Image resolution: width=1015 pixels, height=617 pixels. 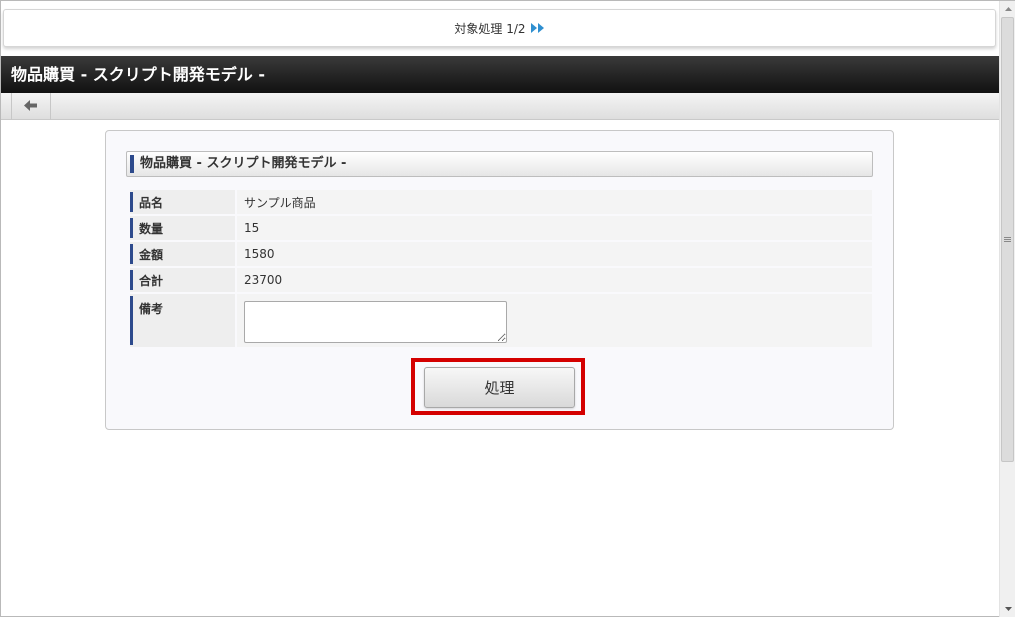 I want to click on grip-icon, so click(x=1007, y=239).